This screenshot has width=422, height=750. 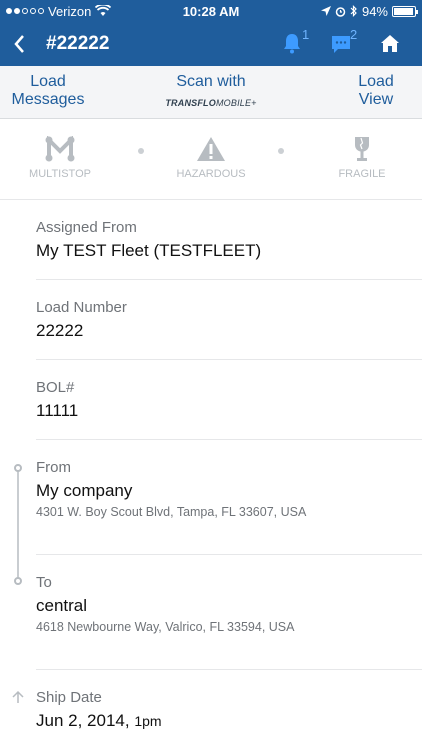 What do you see at coordinates (48, 91) in the screenshot?
I see `load-messages-button: Load Messages` at bounding box center [48, 91].